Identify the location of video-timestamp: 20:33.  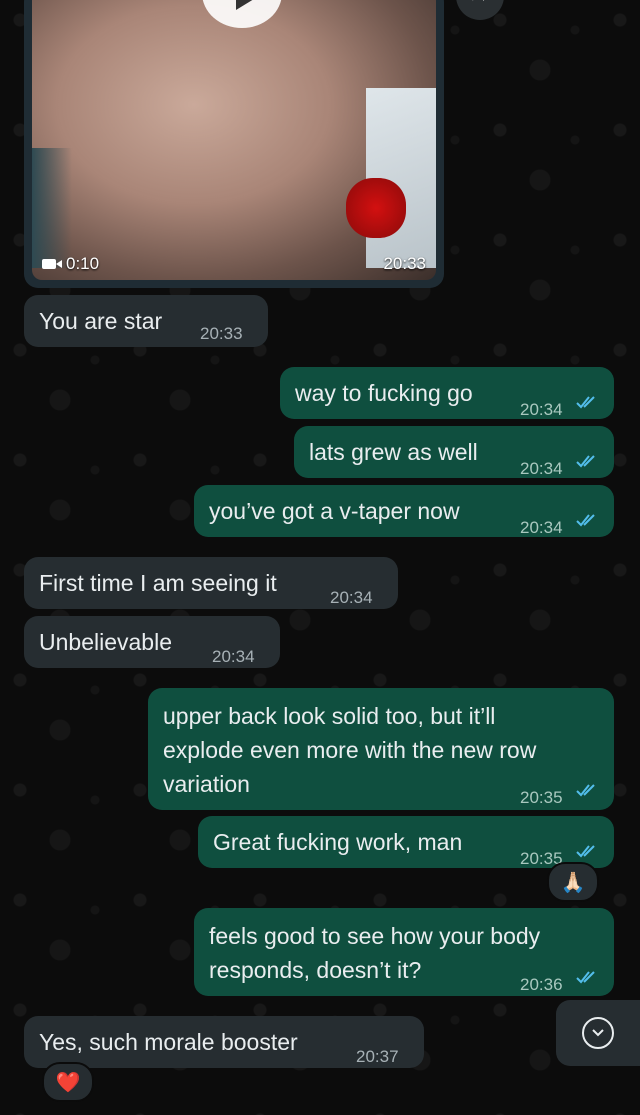
(404, 263).